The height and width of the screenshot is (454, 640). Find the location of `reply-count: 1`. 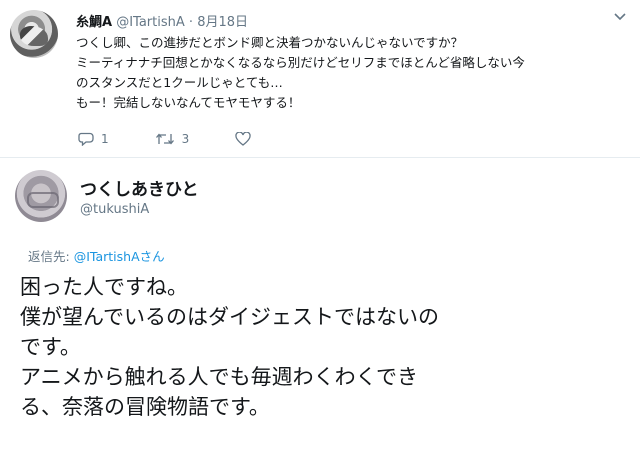

reply-count: 1 is located at coordinates (105, 139).